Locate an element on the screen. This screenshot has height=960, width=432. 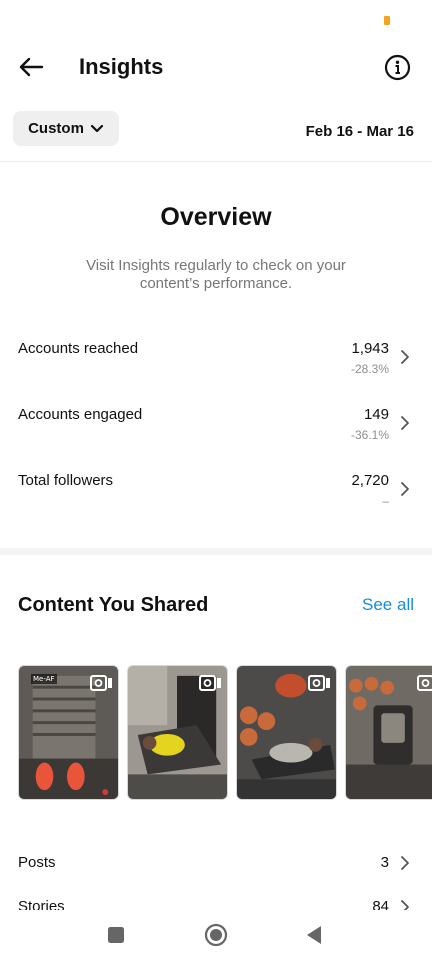
arrow-left-icon is located at coordinates (31, 67).